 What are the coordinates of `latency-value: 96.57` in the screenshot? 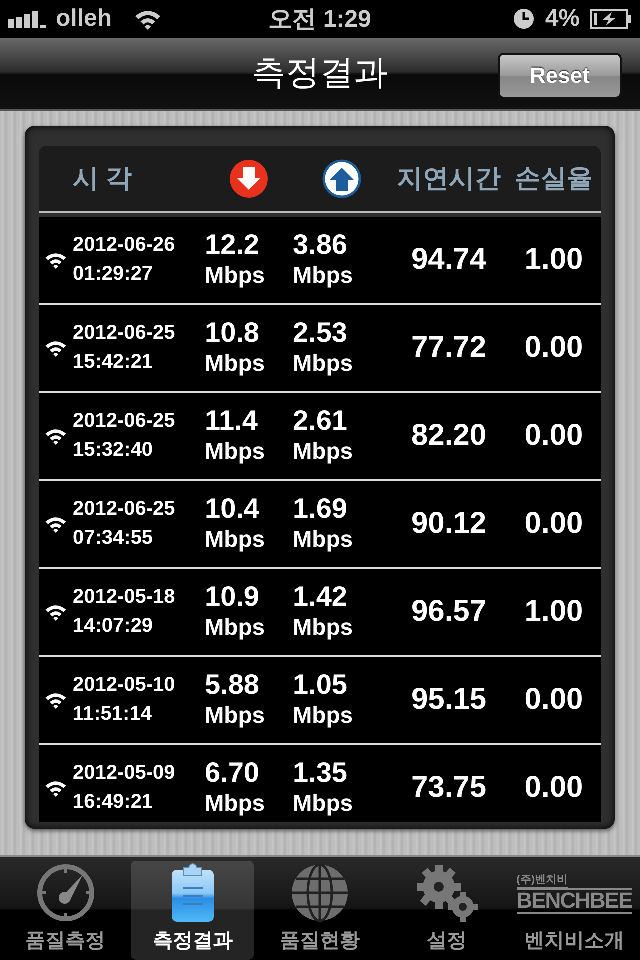 It's located at (449, 612).